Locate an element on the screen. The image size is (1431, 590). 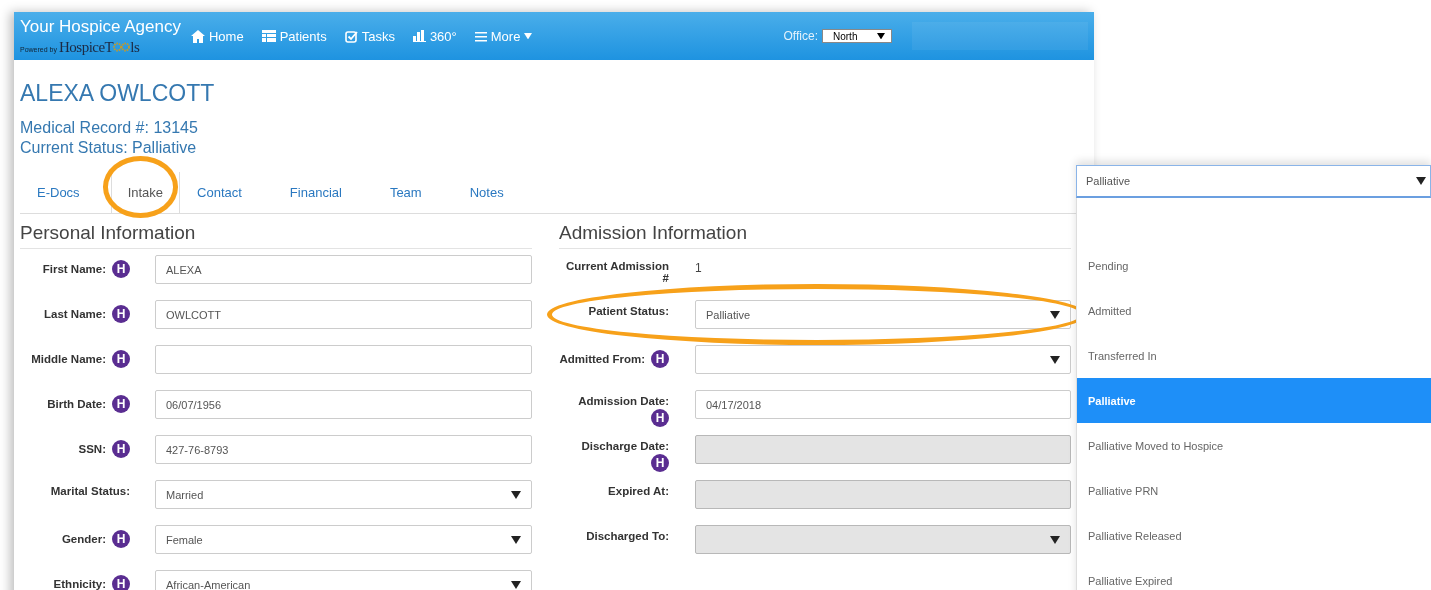
input-field: 427-76-8793 is located at coordinates (343, 449).